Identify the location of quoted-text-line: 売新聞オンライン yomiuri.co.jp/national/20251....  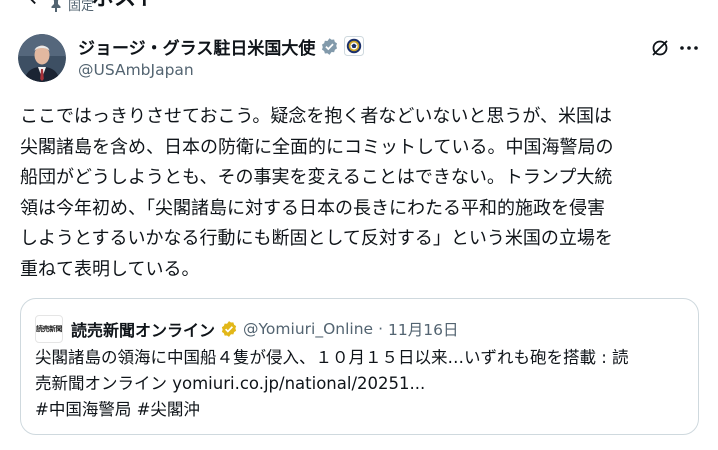
(230, 383).